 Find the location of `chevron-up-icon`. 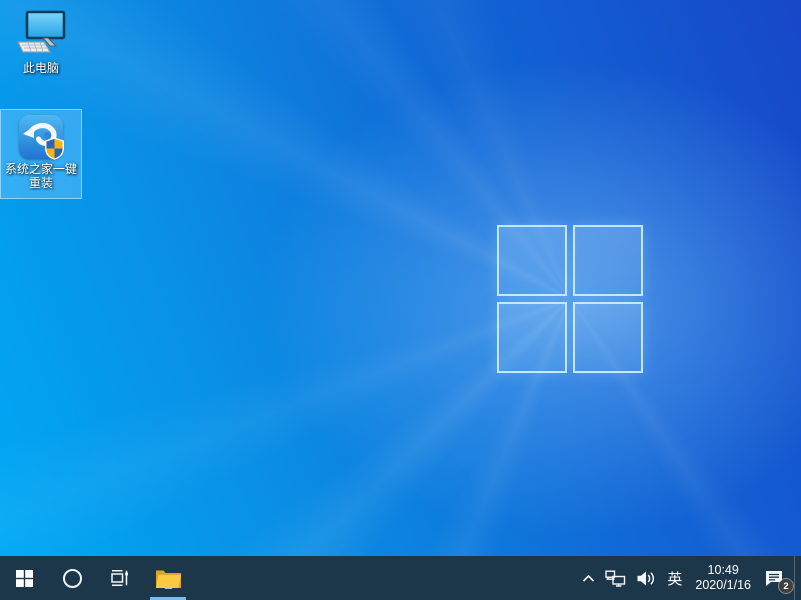

chevron-up-icon is located at coordinates (589, 578).